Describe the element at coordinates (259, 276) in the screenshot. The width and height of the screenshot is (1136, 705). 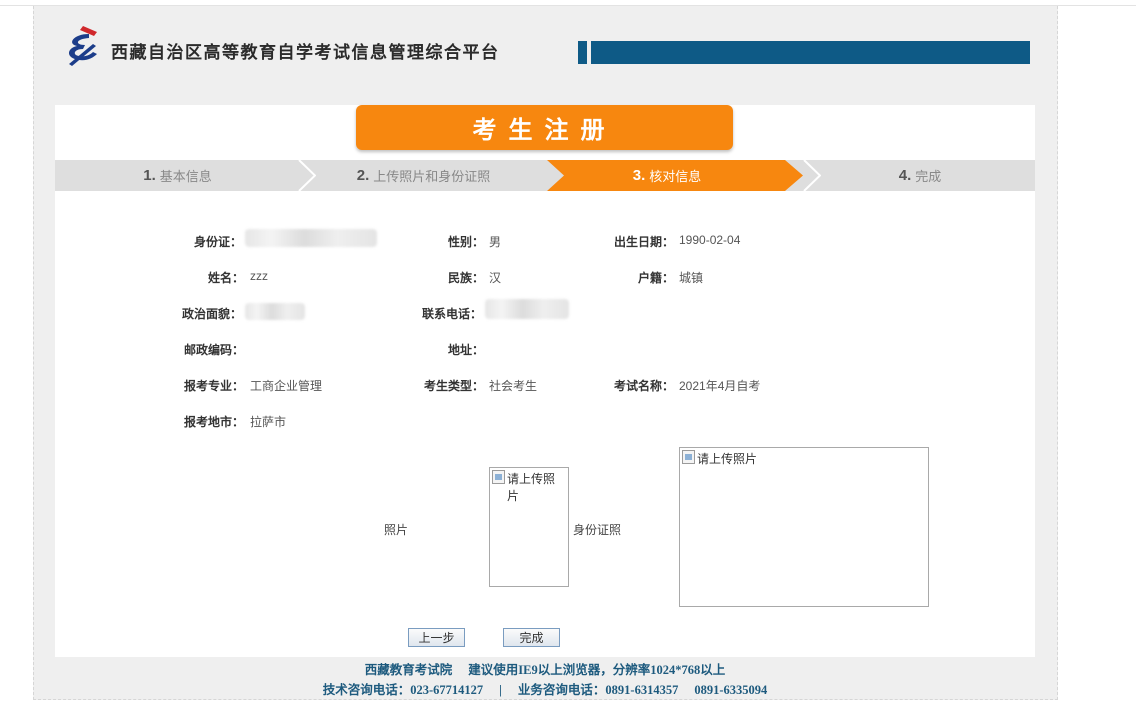
I see `name-value: zzz` at that location.